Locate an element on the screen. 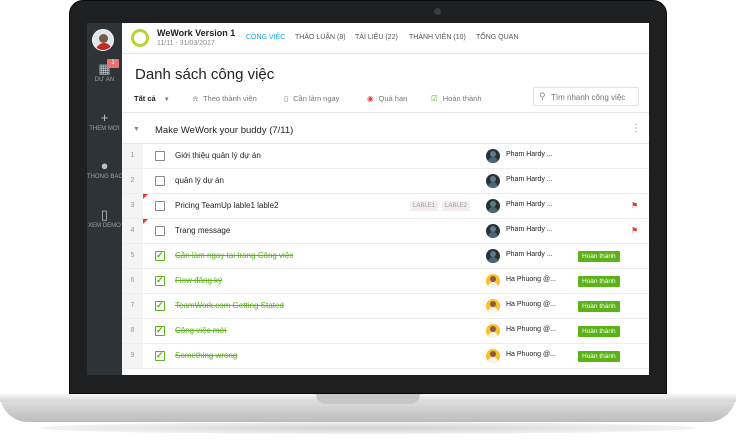 Image resolution: width=736 pixels, height=441 pixels. row-number: 6 is located at coordinates (132, 281).